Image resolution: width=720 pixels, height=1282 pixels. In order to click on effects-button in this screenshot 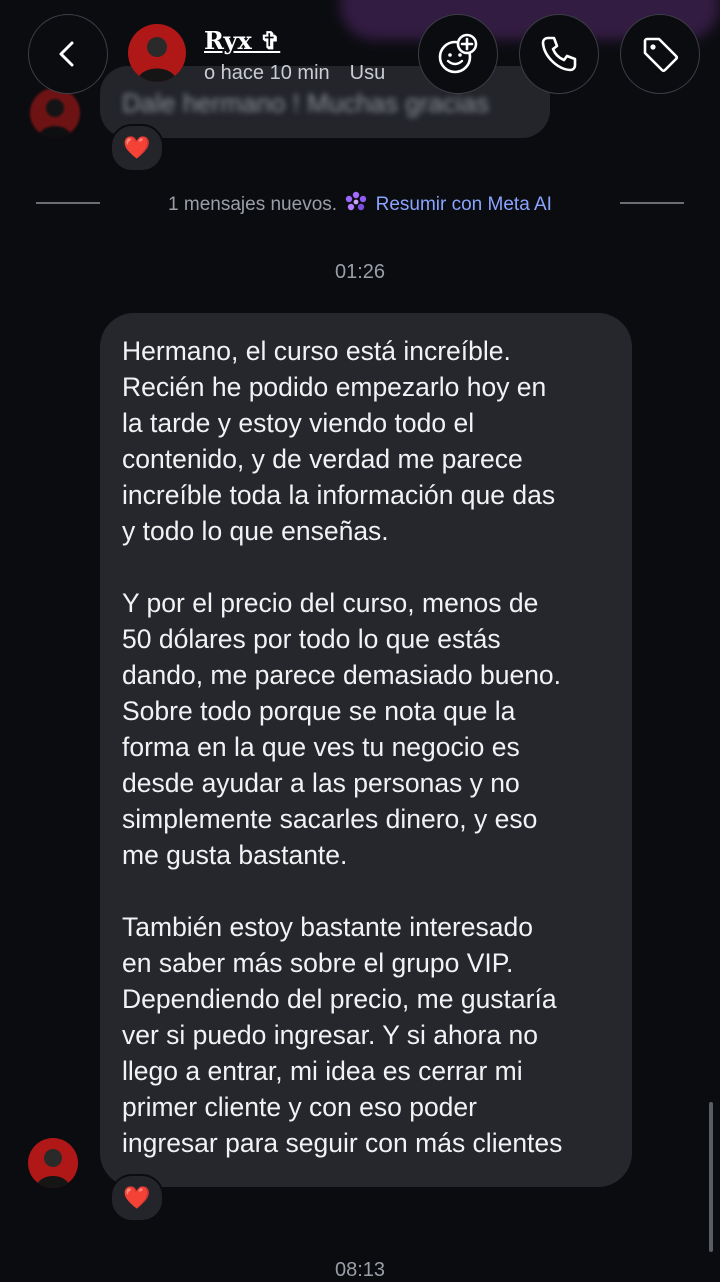, I will do `click(458, 54)`.